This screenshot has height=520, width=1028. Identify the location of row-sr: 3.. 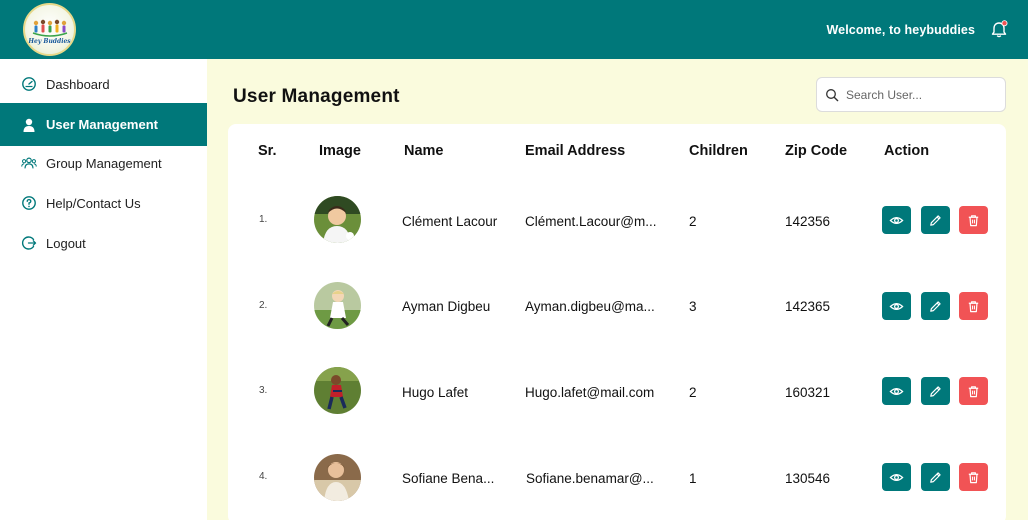
(263, 390).